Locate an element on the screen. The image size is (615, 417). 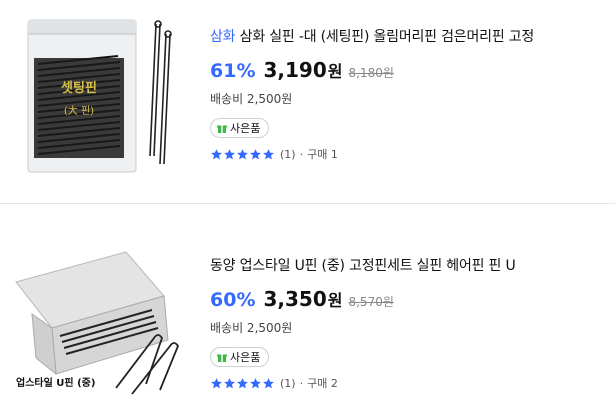
bobby-pin-pack-image: 셋팅핀 (大 핀) is located at coordinates (103, 101).